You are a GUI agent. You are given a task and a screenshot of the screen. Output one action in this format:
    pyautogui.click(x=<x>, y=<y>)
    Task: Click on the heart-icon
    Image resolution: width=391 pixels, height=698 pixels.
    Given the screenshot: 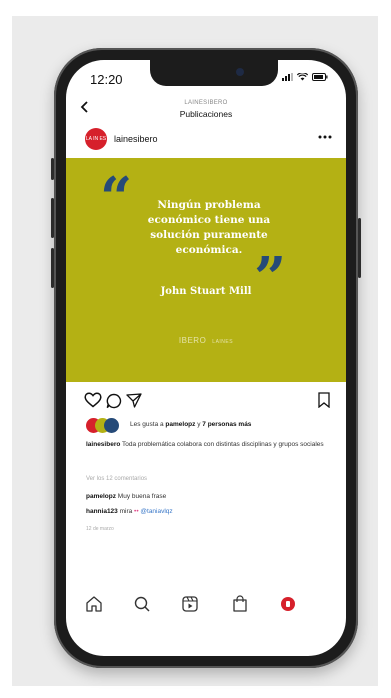 What is the action you would take?
    pyautogui.click(x=93, y=400)
    